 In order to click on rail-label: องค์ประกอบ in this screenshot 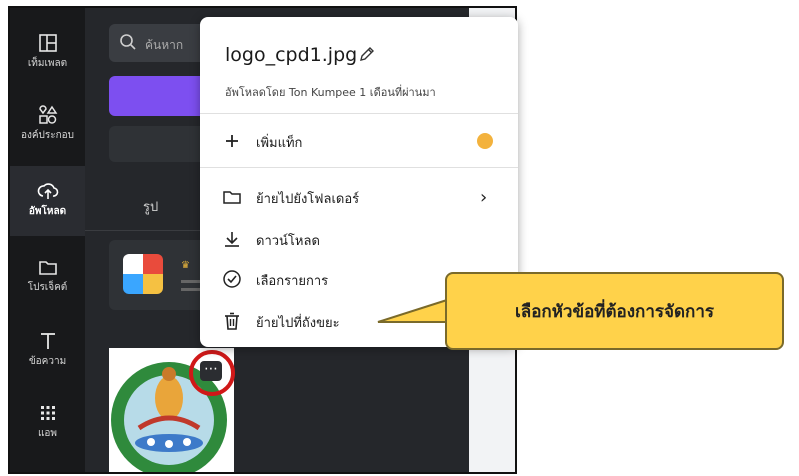, I will do `click(47, 135)`.